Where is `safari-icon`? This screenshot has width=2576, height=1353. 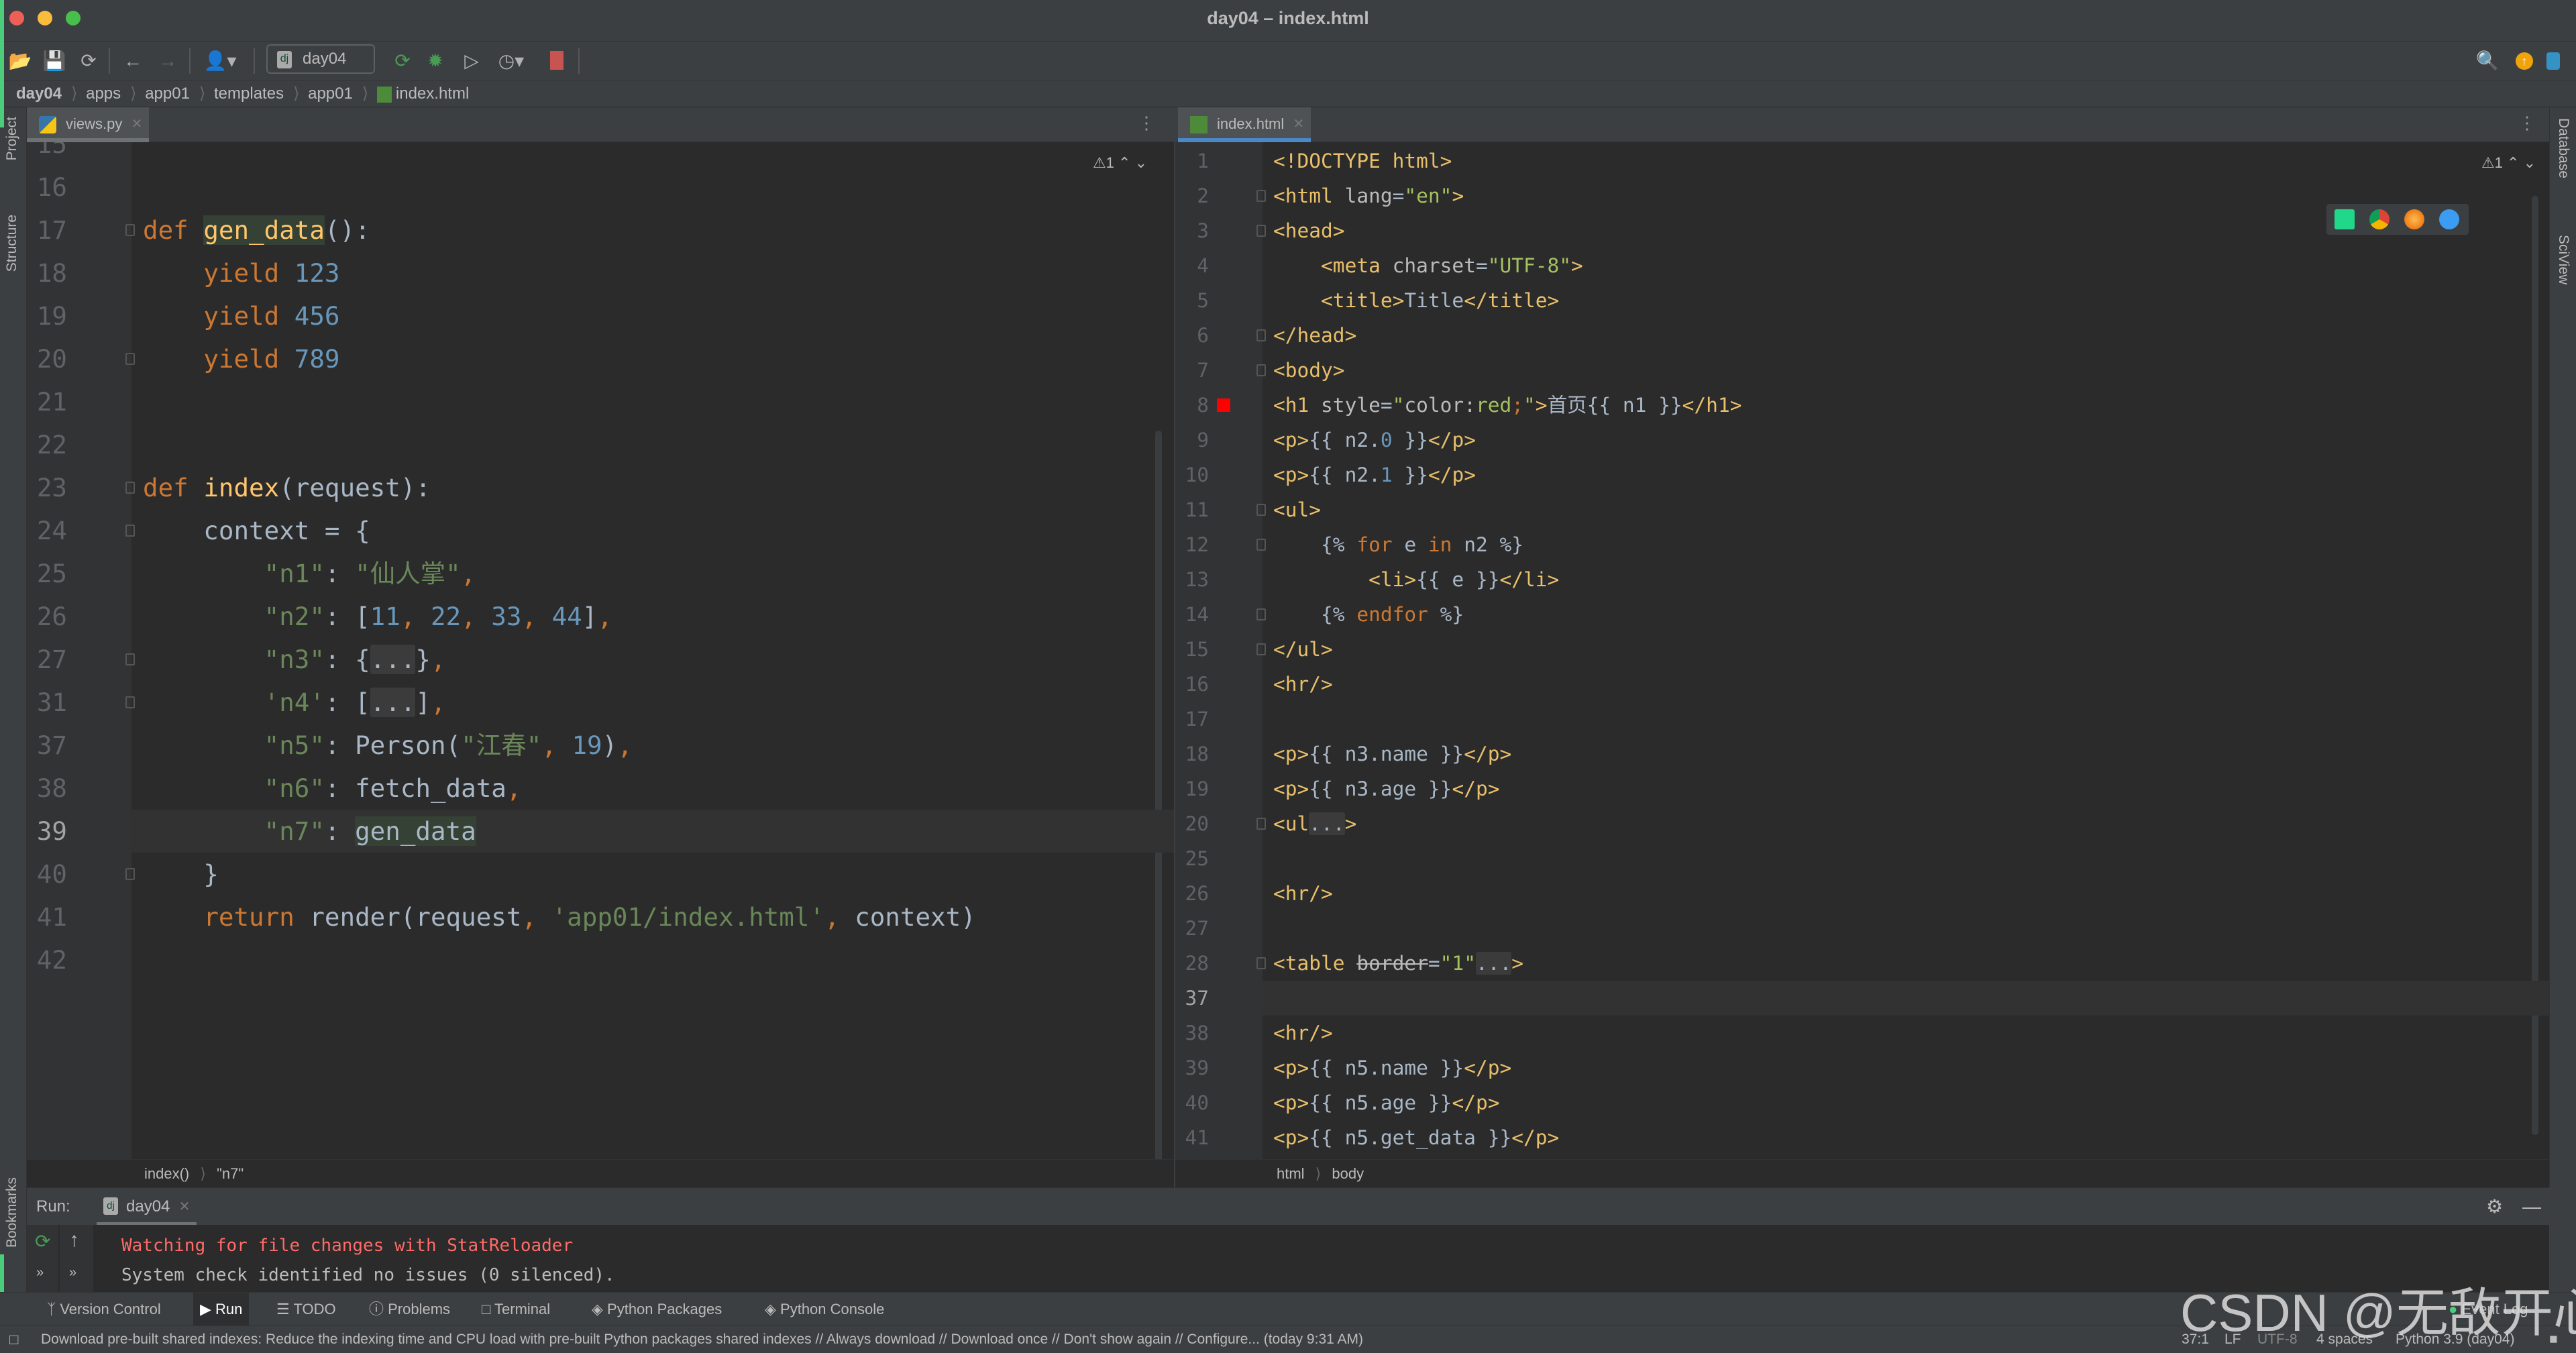 safari-icon is located at coordinates (2449, 219).